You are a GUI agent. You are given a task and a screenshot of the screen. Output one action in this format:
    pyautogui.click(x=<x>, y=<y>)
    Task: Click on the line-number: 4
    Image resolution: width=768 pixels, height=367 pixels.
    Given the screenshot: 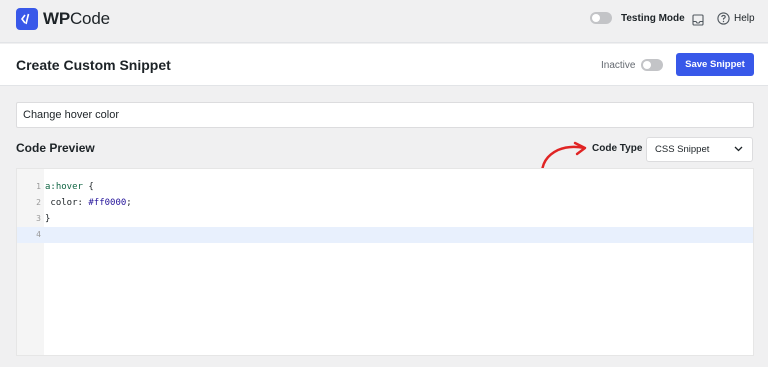 What is the action you would take?
    pyautogui.click(x=38, y=234)
    